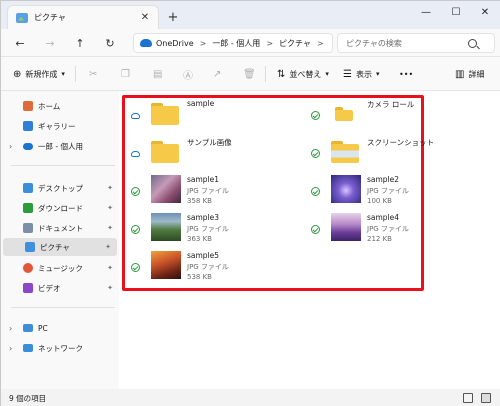  Describe the element at coordinates (39, 74) in the screenshot. I see `new-button: ⊕ 新規作成 ▾` at that location.